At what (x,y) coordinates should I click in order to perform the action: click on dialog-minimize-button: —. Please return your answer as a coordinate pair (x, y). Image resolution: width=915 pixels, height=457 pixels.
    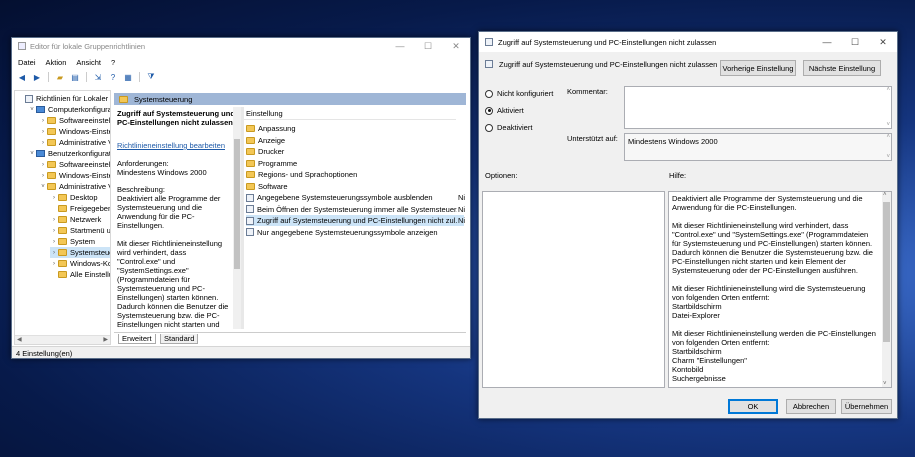
    Looking at the image, I should click on (827, 42).